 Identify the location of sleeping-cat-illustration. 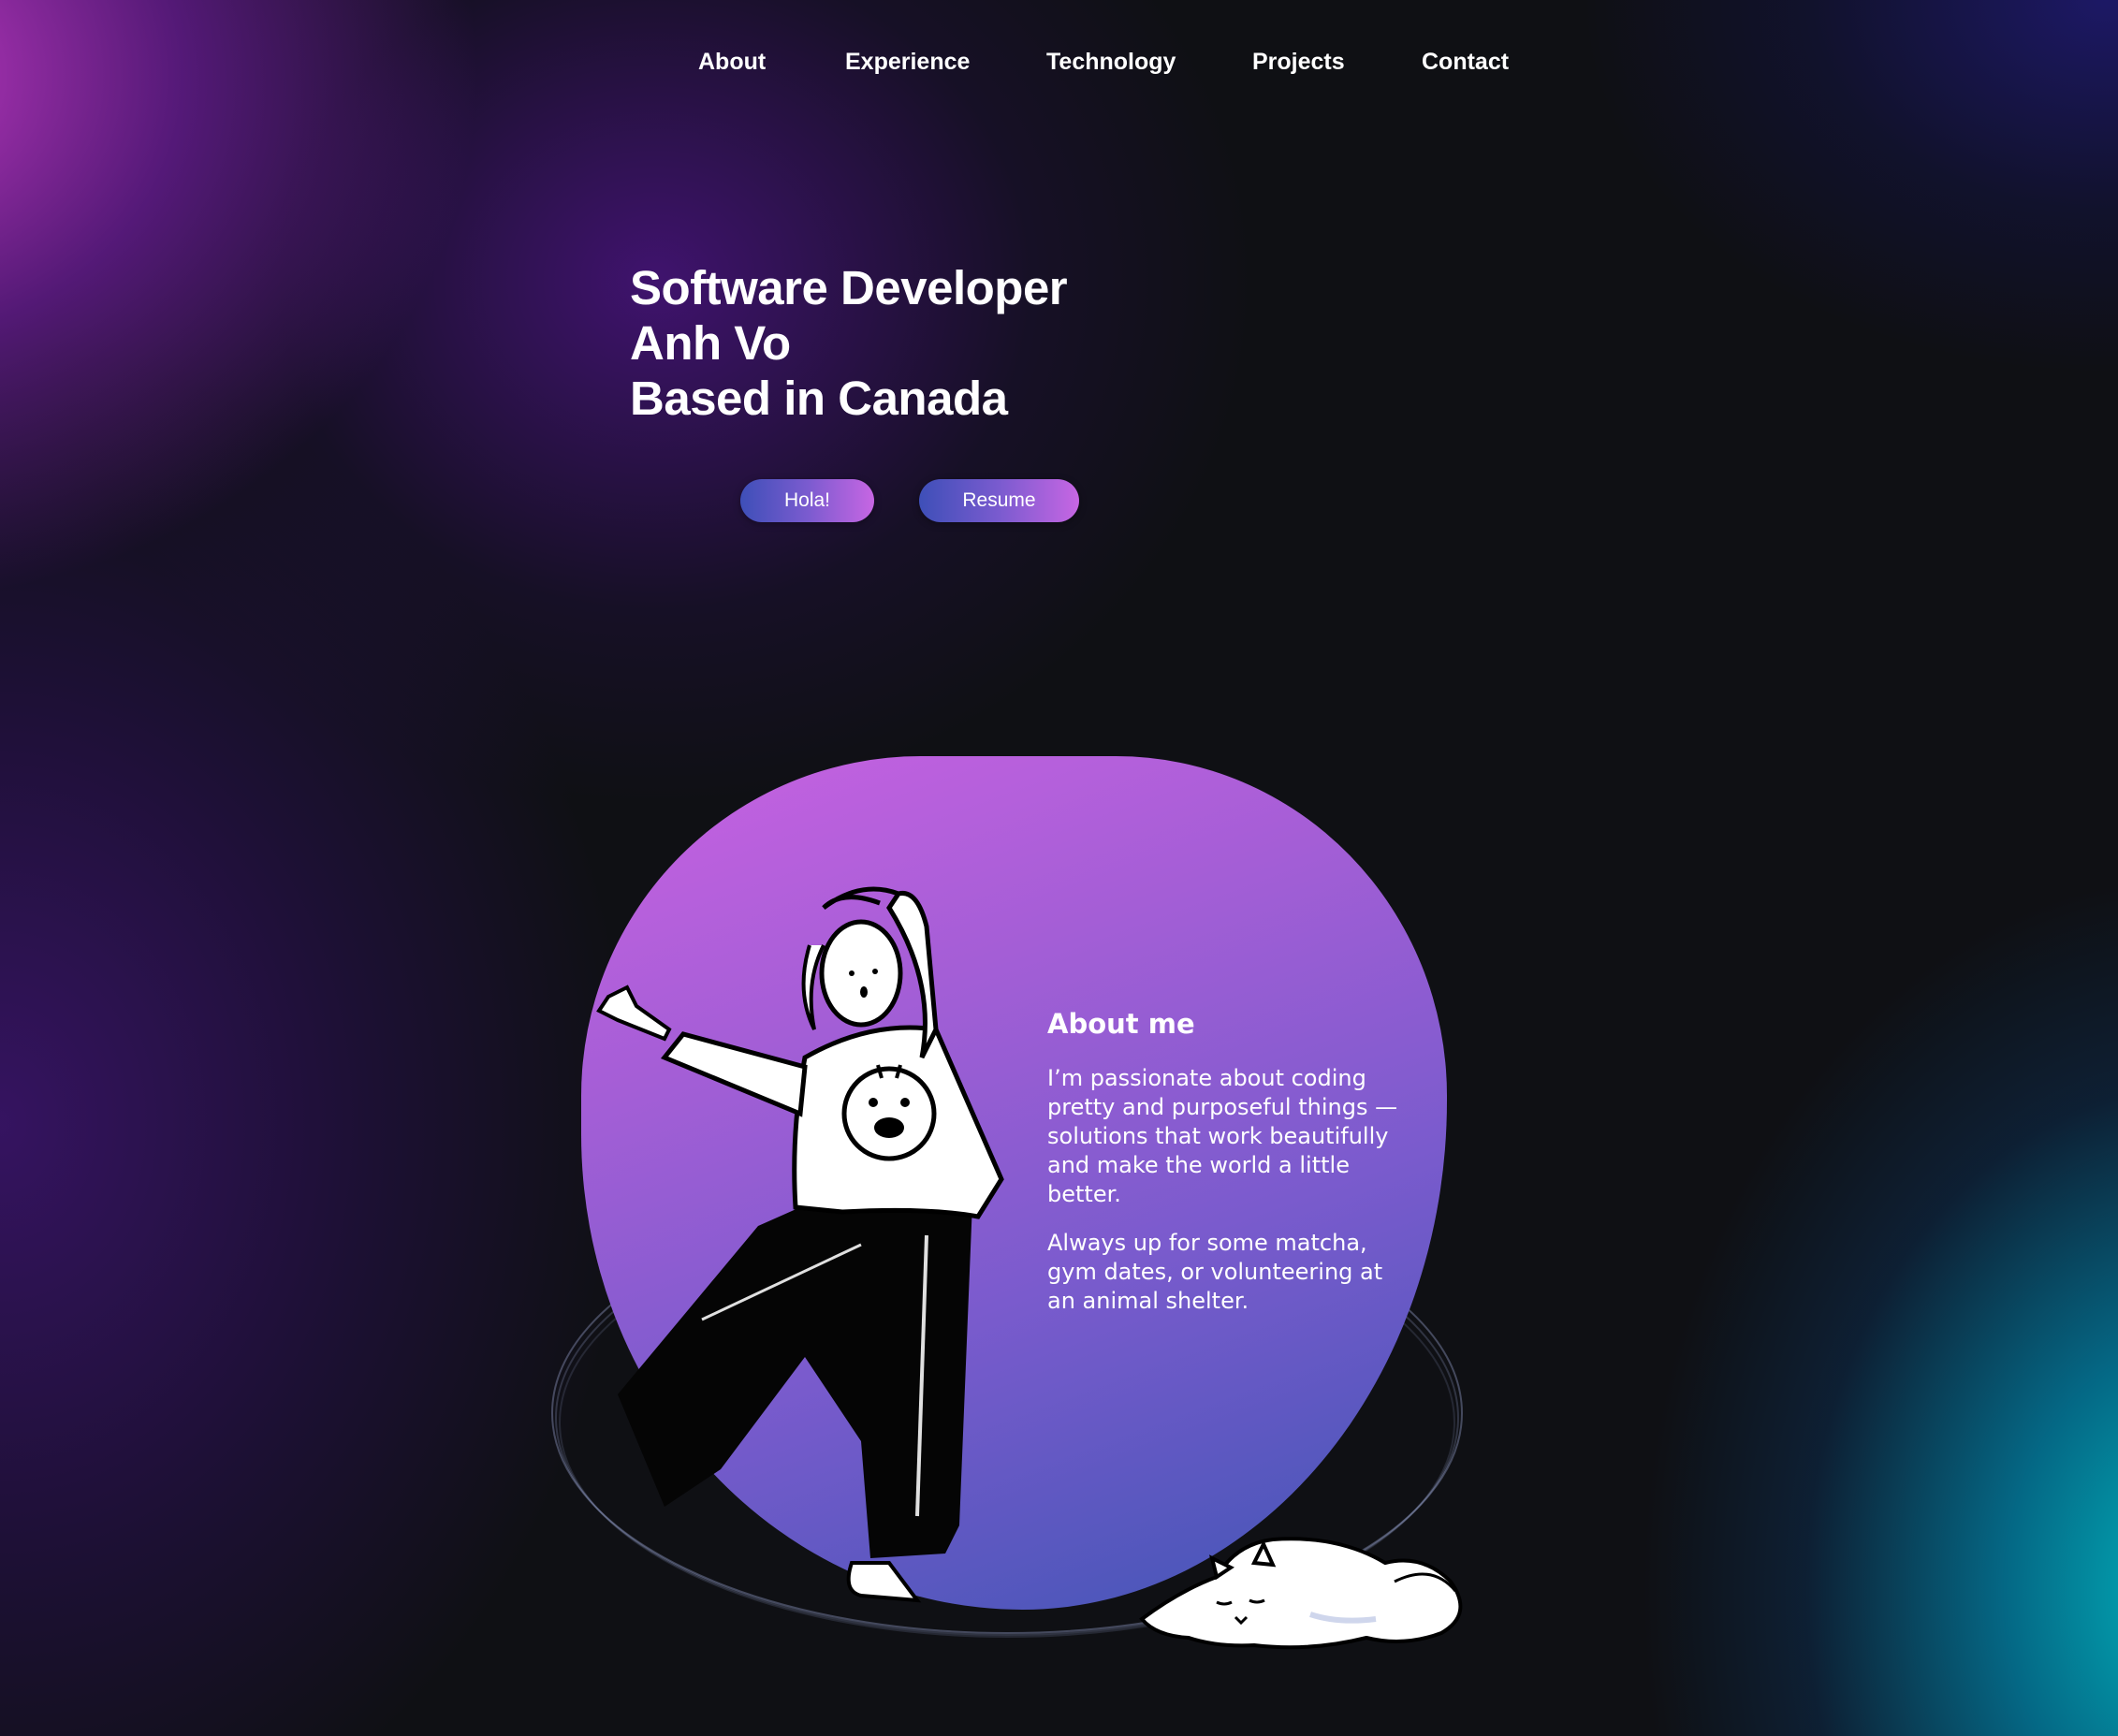
(1301, 1593).